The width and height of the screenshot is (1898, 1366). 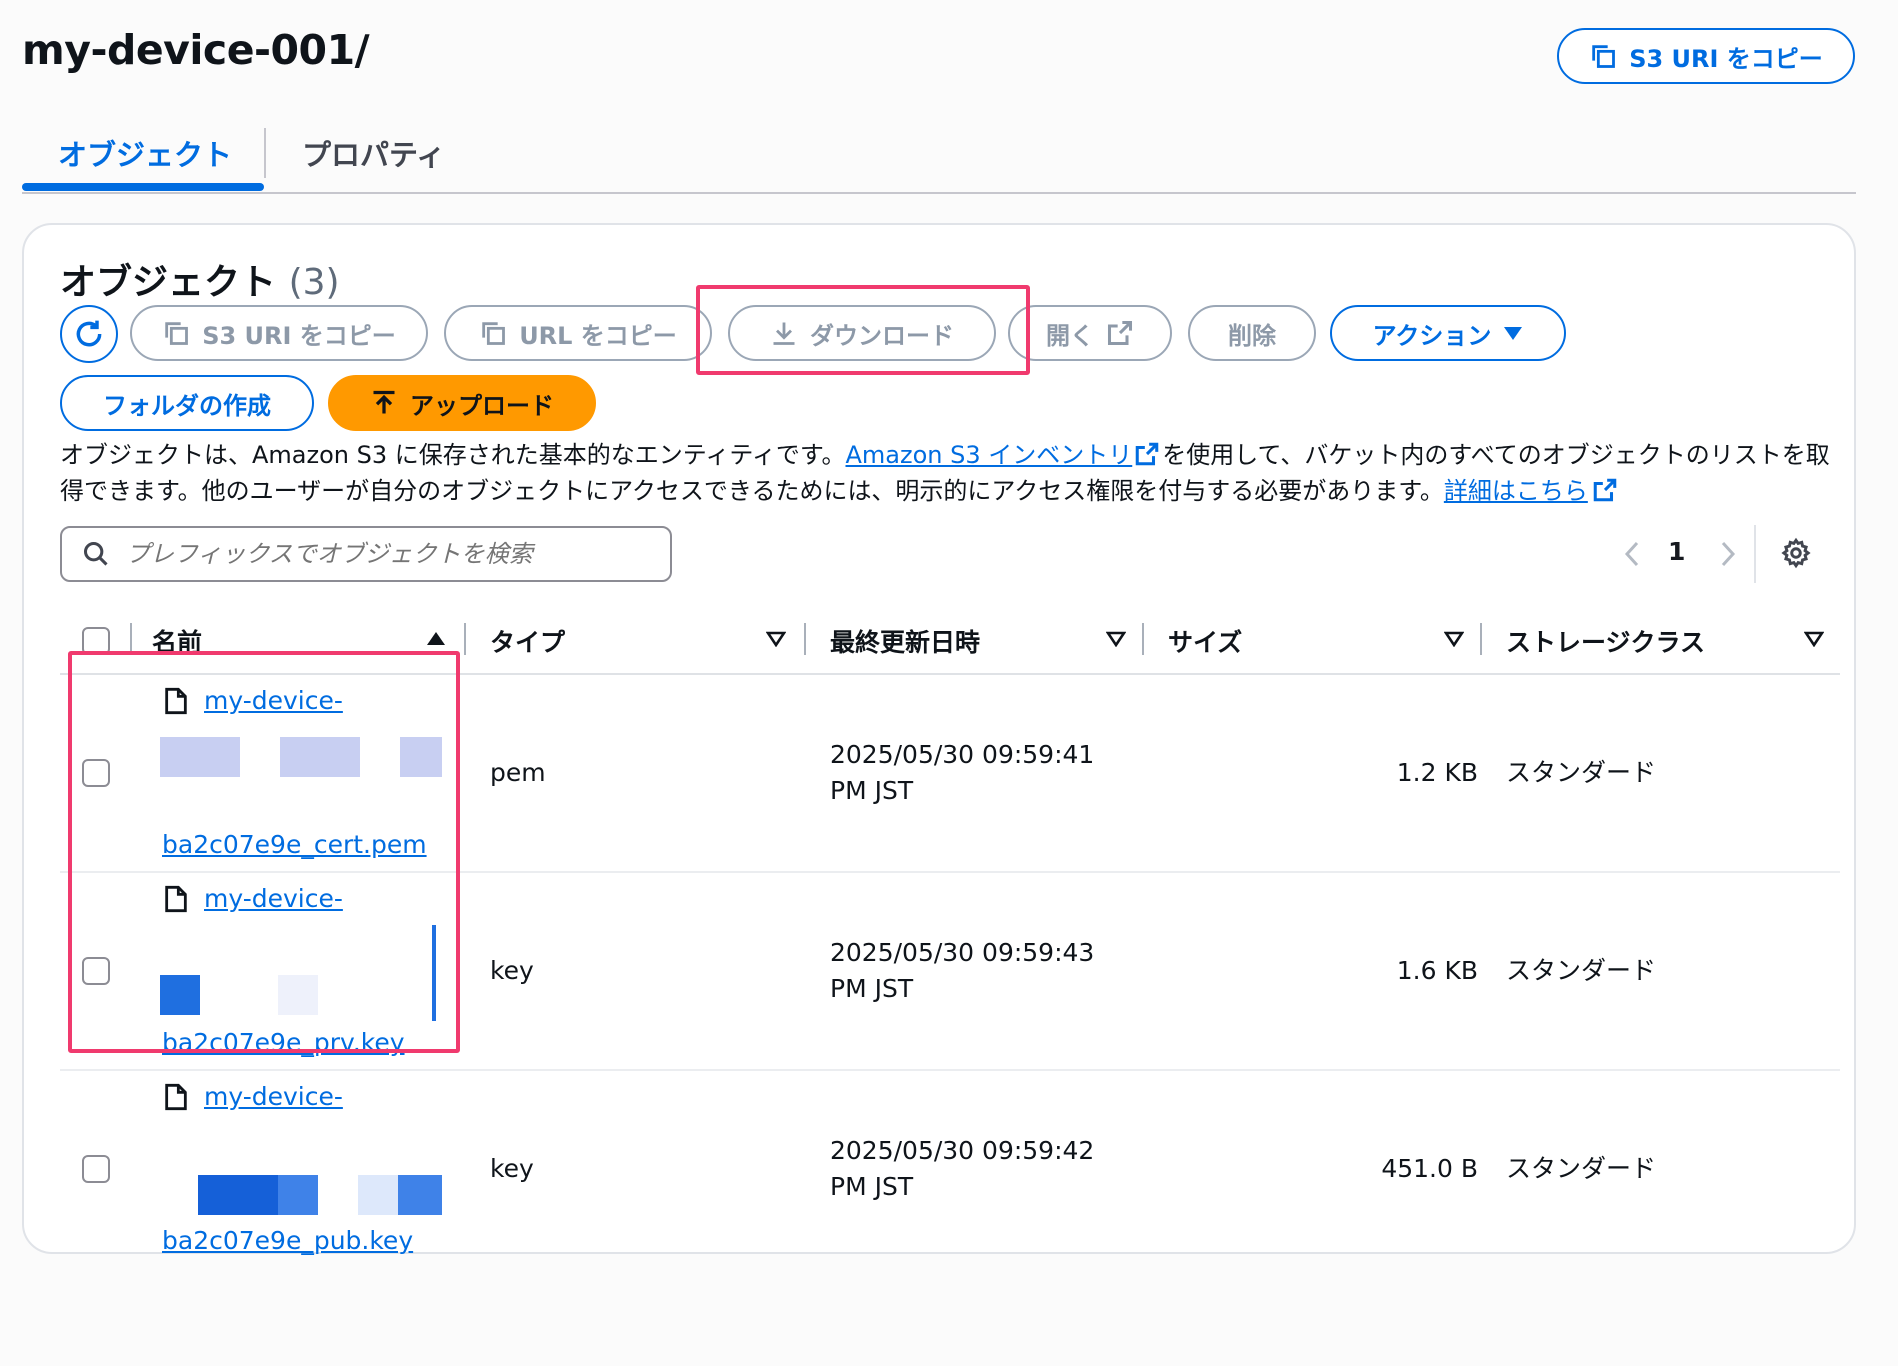 I want to click on download-icon, so click(x=784, y=333).